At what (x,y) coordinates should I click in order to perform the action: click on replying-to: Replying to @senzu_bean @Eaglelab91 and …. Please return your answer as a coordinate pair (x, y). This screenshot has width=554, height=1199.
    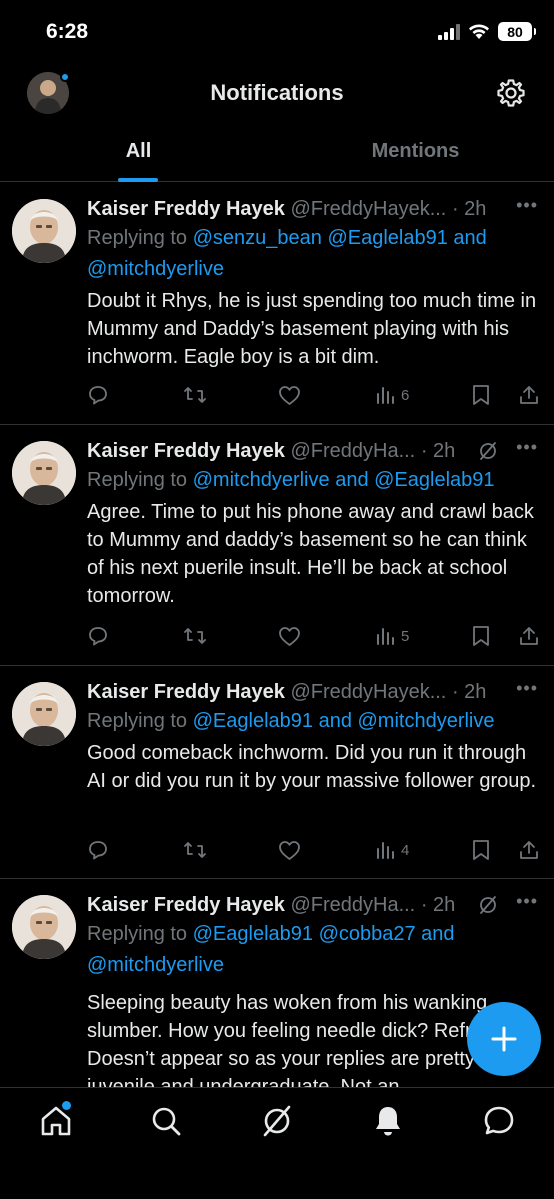
    Looking at the image, I should click on (312, 254).